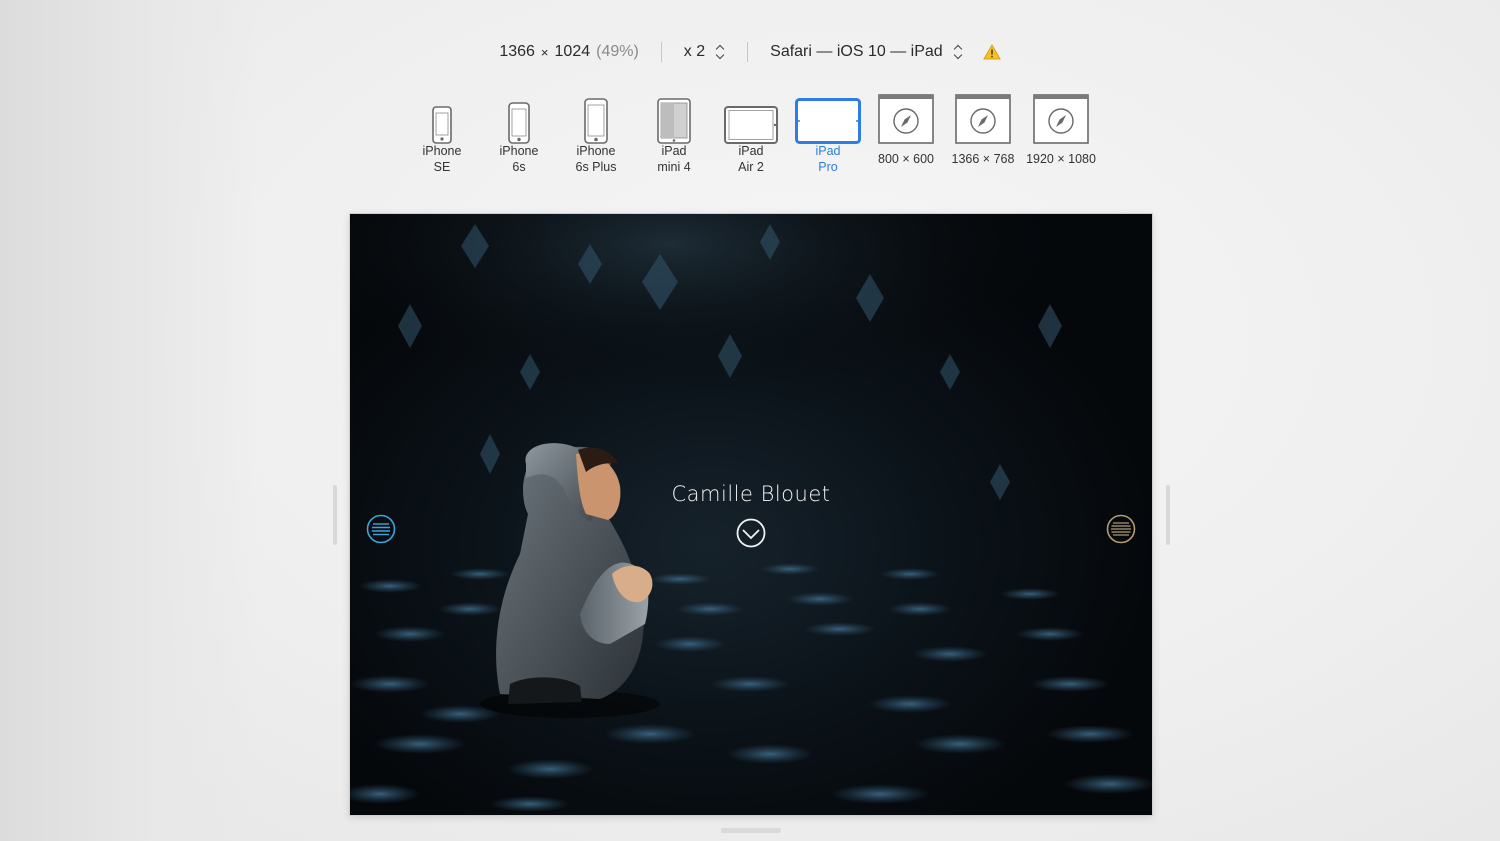 The width and height of the screenshot is (1500, 841). Describe the element at coordinates (751, 494) in the screenshot. I see `site-title: Camille Blouet` at that location.